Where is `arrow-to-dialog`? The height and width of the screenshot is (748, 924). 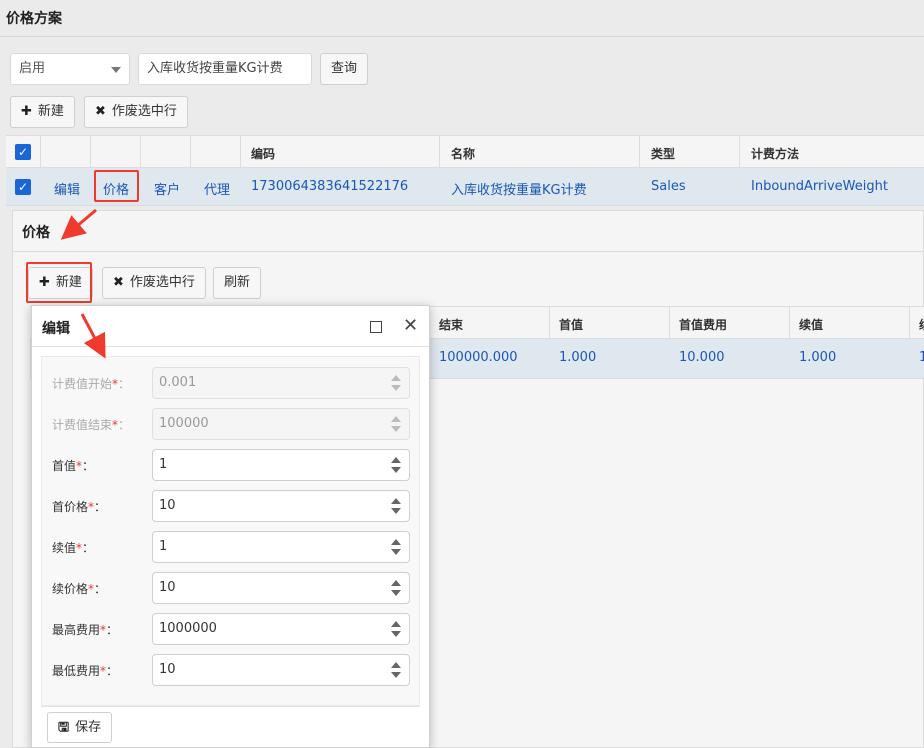
arrow-to-dialog is located at coordinates (93, 336).